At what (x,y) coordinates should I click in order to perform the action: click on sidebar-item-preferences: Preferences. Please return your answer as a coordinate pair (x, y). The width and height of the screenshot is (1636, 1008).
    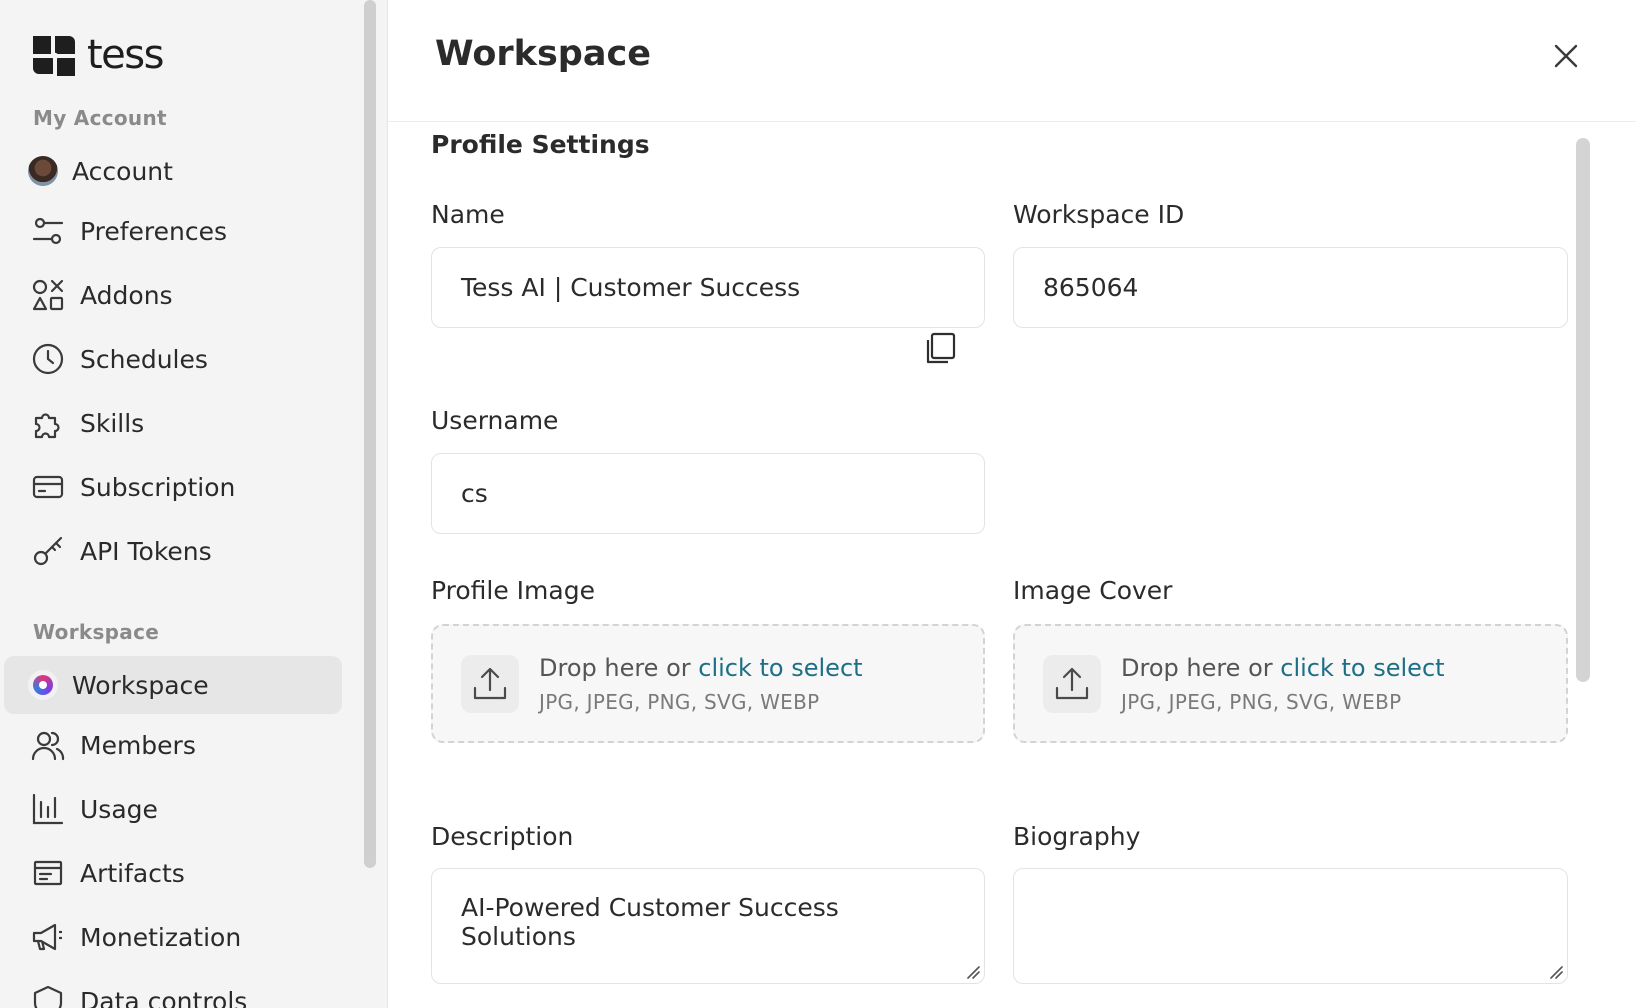
    Looking at the image, I should click on (173, 231).